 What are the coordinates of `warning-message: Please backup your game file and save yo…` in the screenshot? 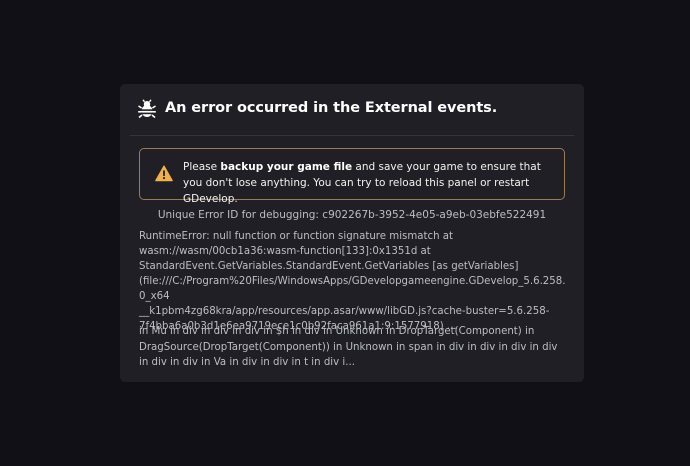 It's located at (370, 183).